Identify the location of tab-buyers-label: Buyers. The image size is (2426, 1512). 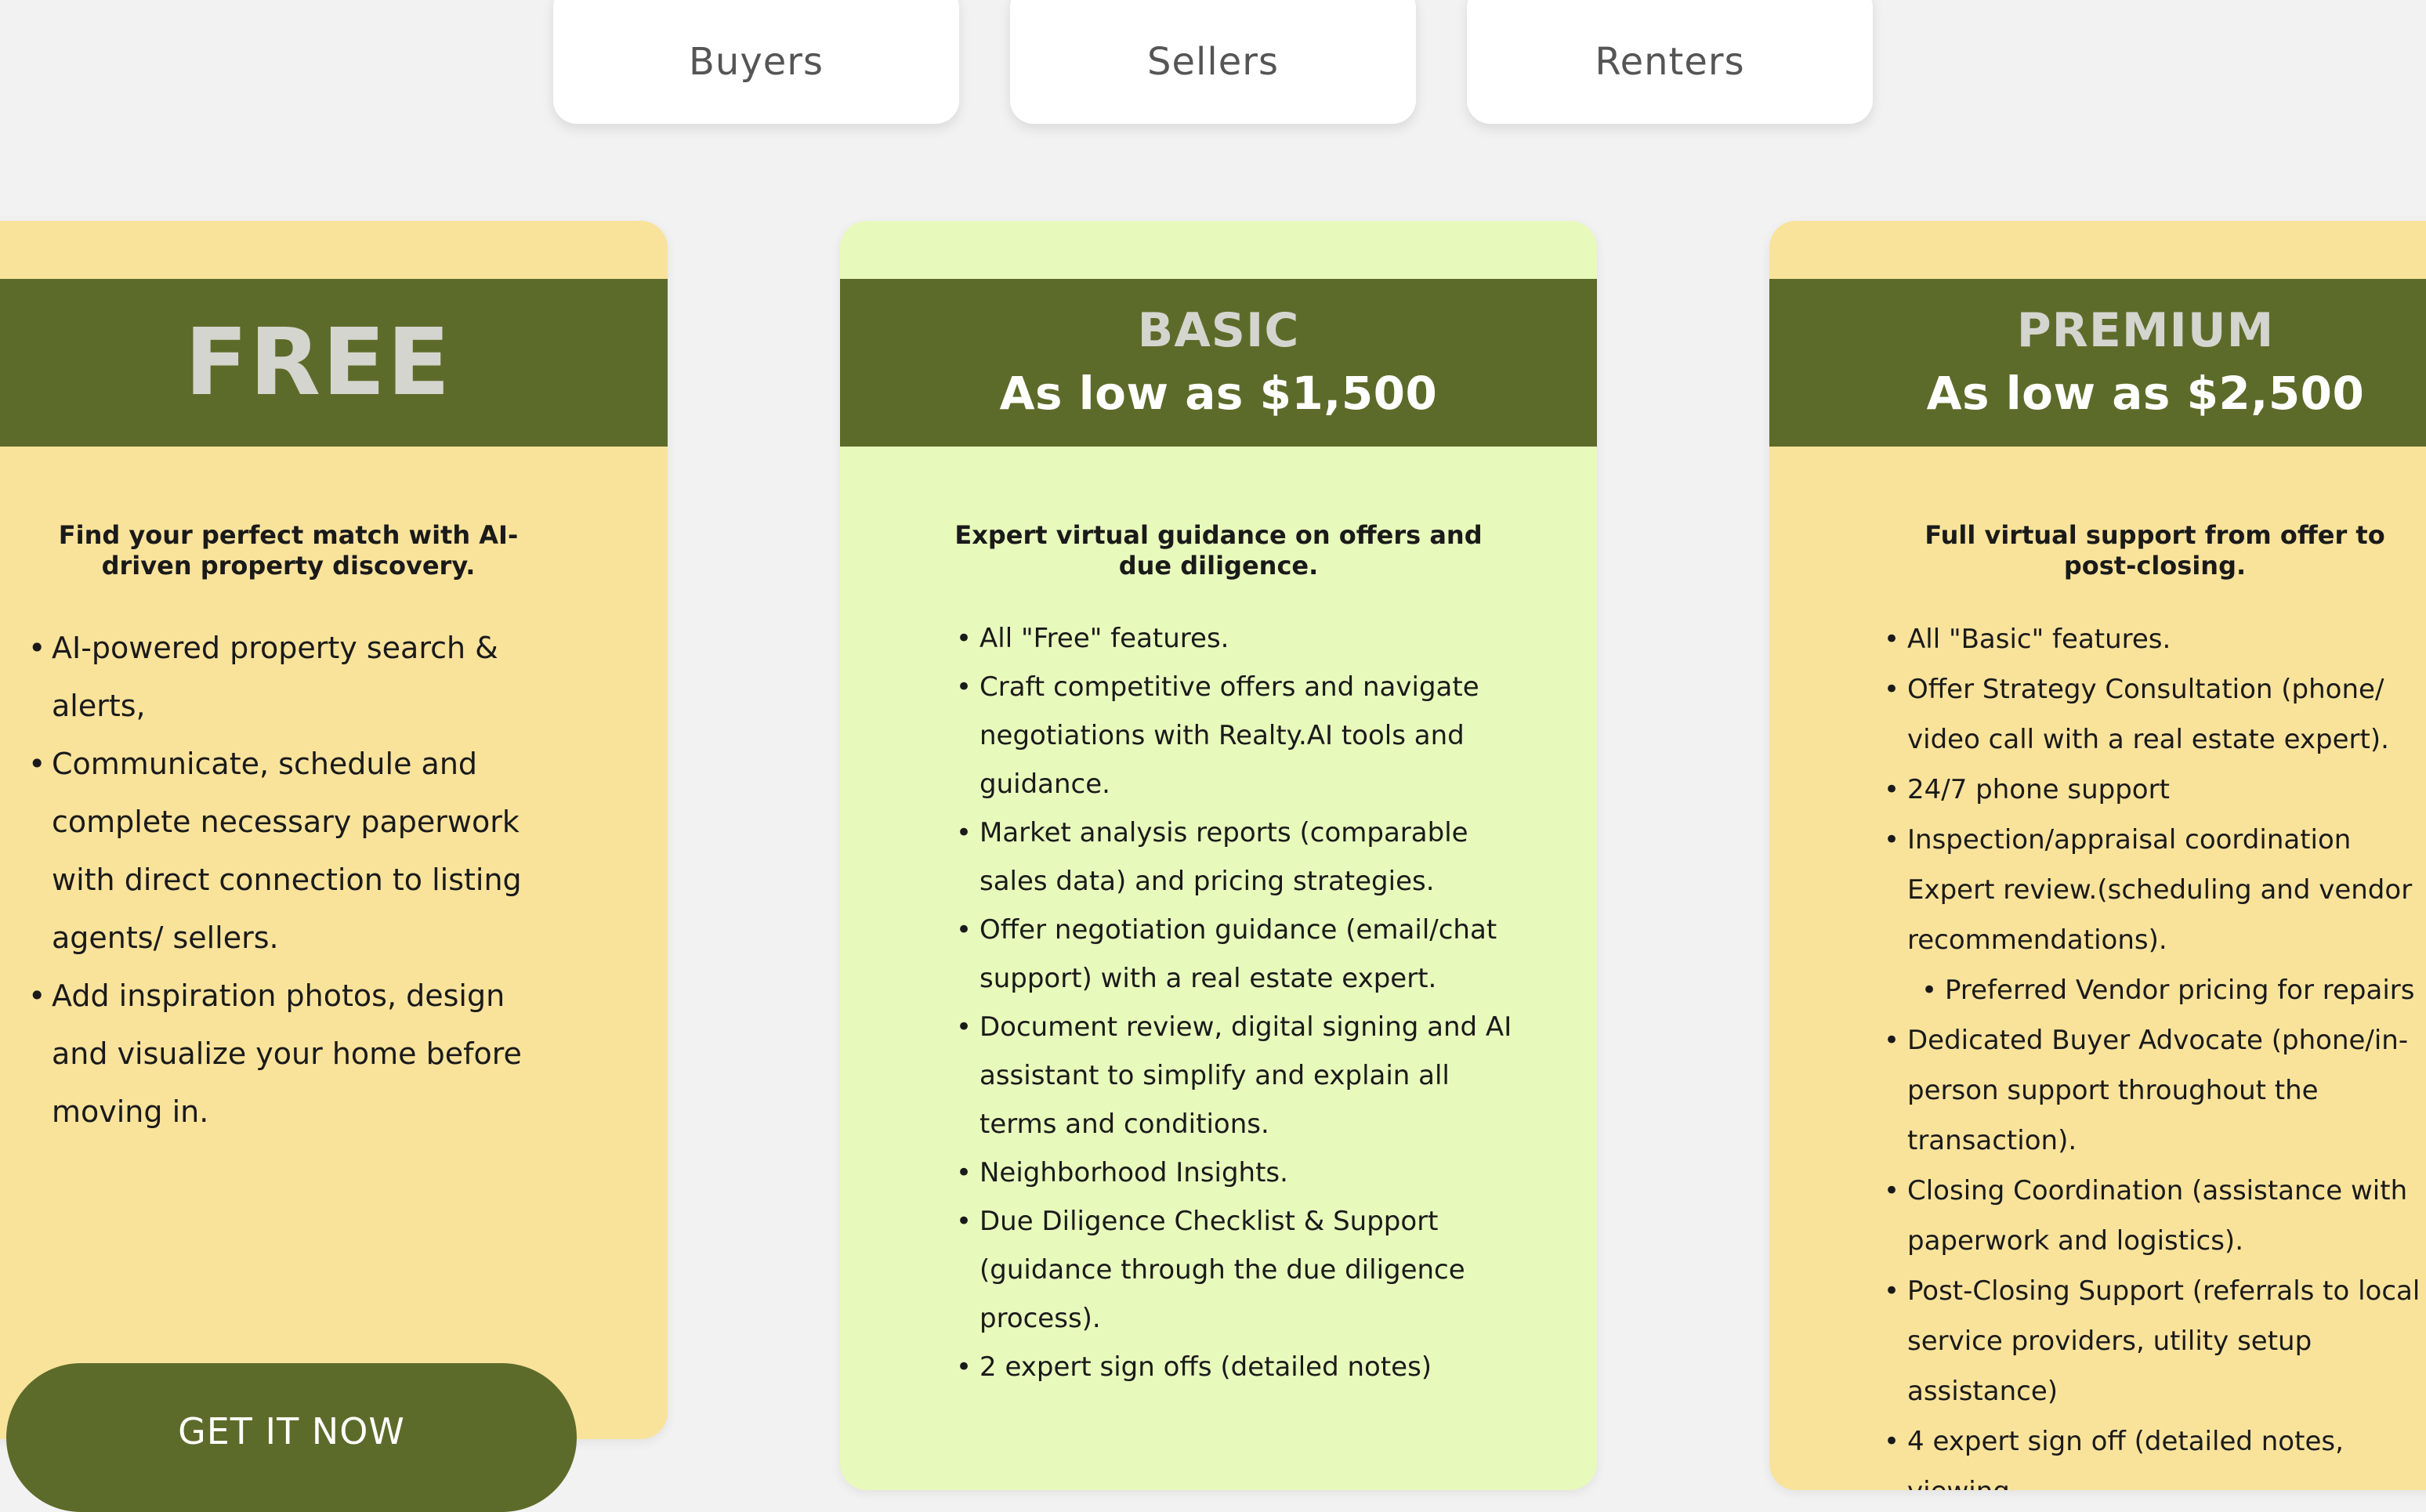
(756, 62).